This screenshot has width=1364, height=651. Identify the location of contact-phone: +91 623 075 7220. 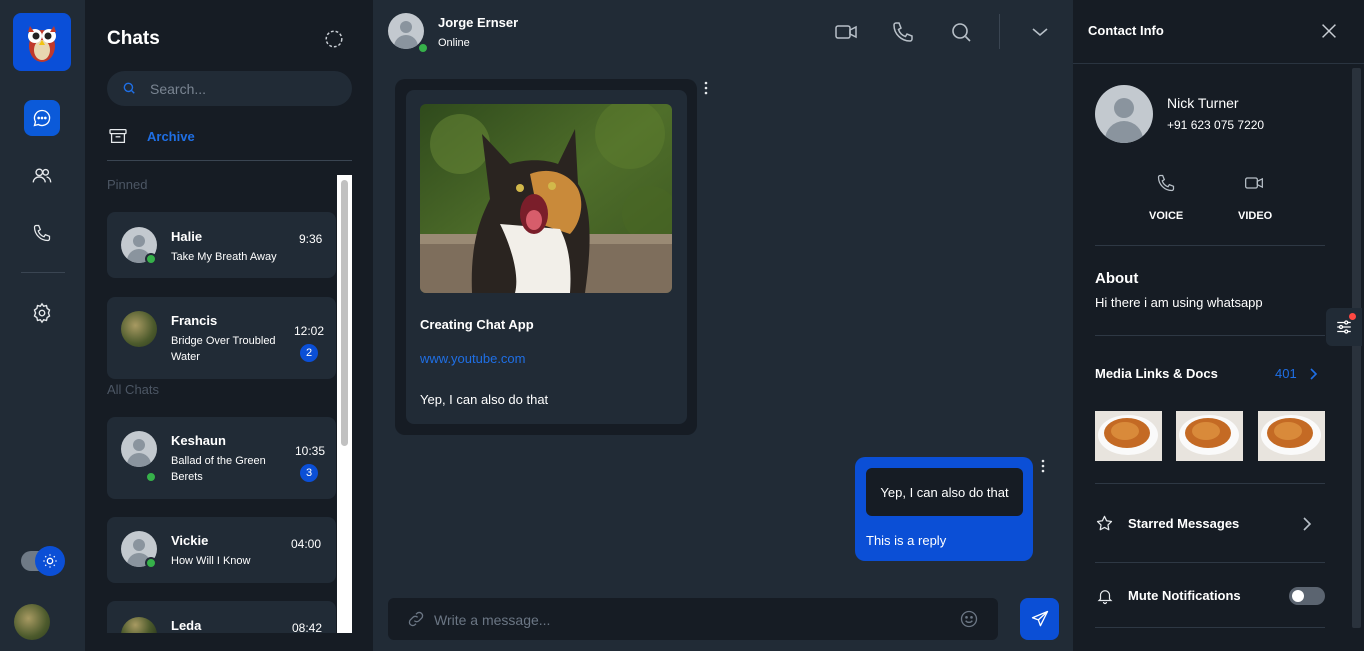
(1216, 125).